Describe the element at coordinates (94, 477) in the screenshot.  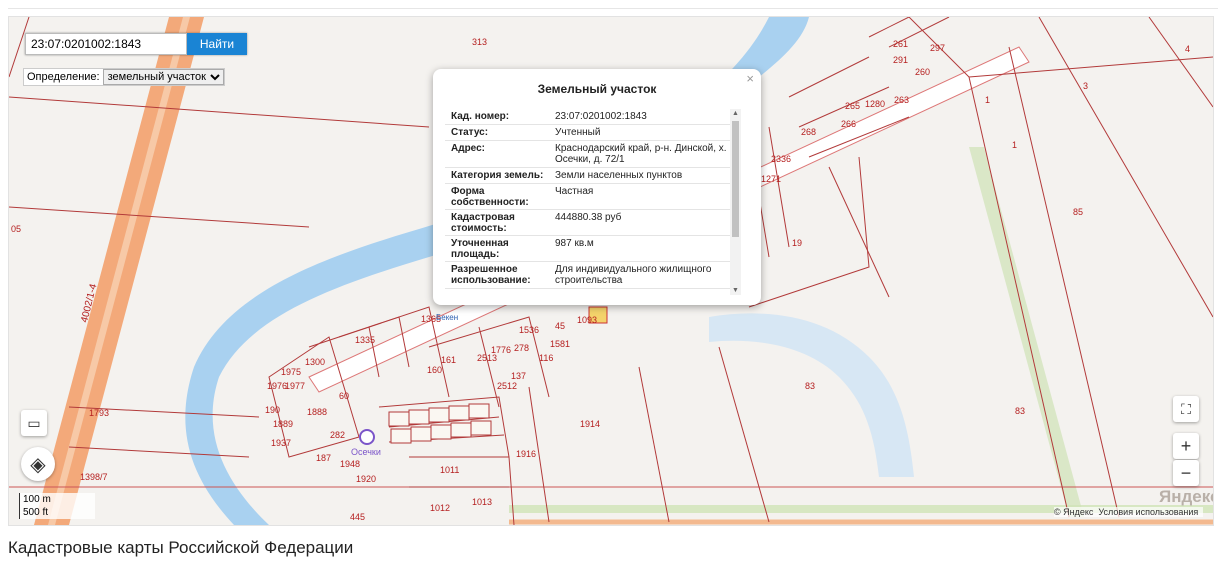
I see `parcel-label: 1398/7` at that location.